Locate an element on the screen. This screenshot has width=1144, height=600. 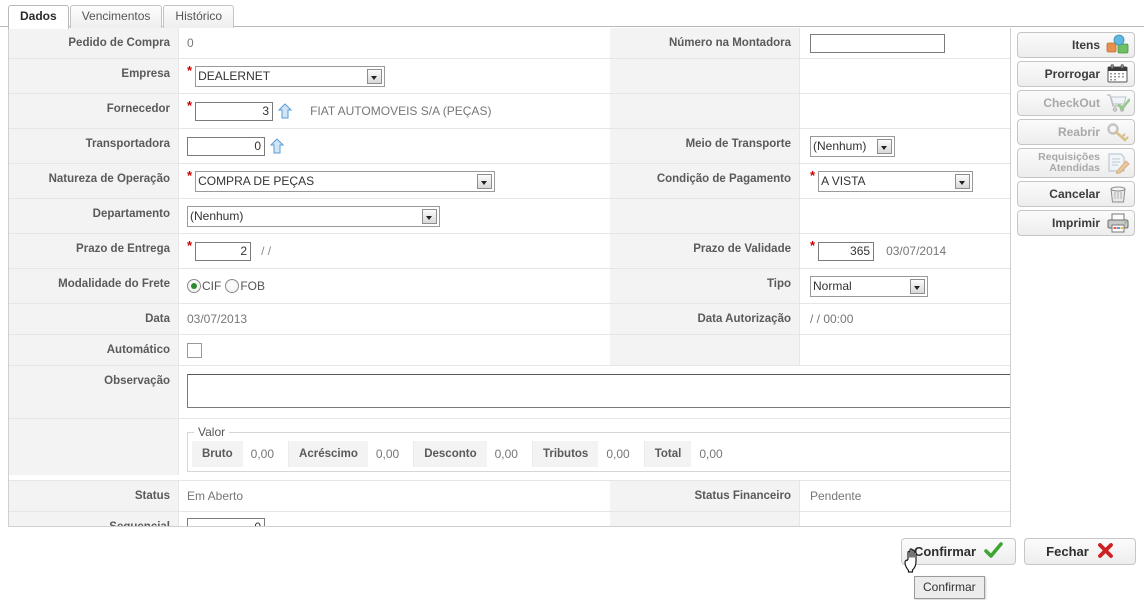
observacao-textarea is located at coordinates (598, 391).